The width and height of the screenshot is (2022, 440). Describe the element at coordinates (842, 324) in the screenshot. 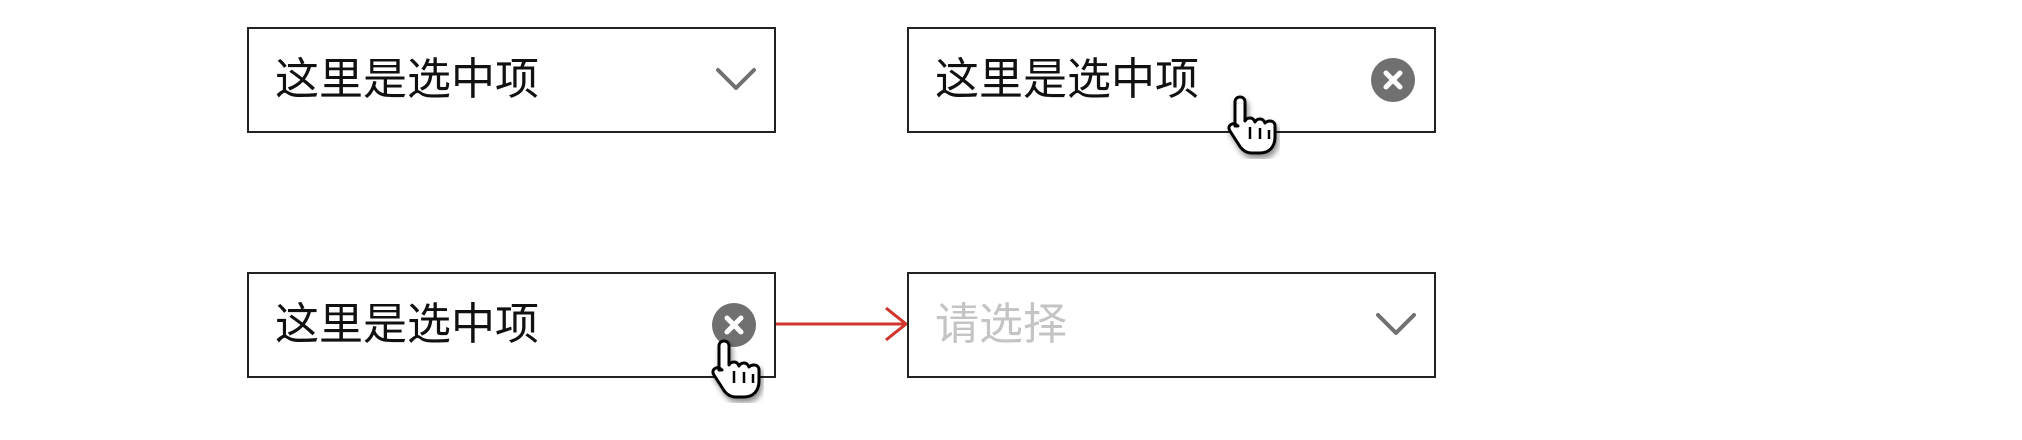

I see `transition-arrow-icon` at that location.